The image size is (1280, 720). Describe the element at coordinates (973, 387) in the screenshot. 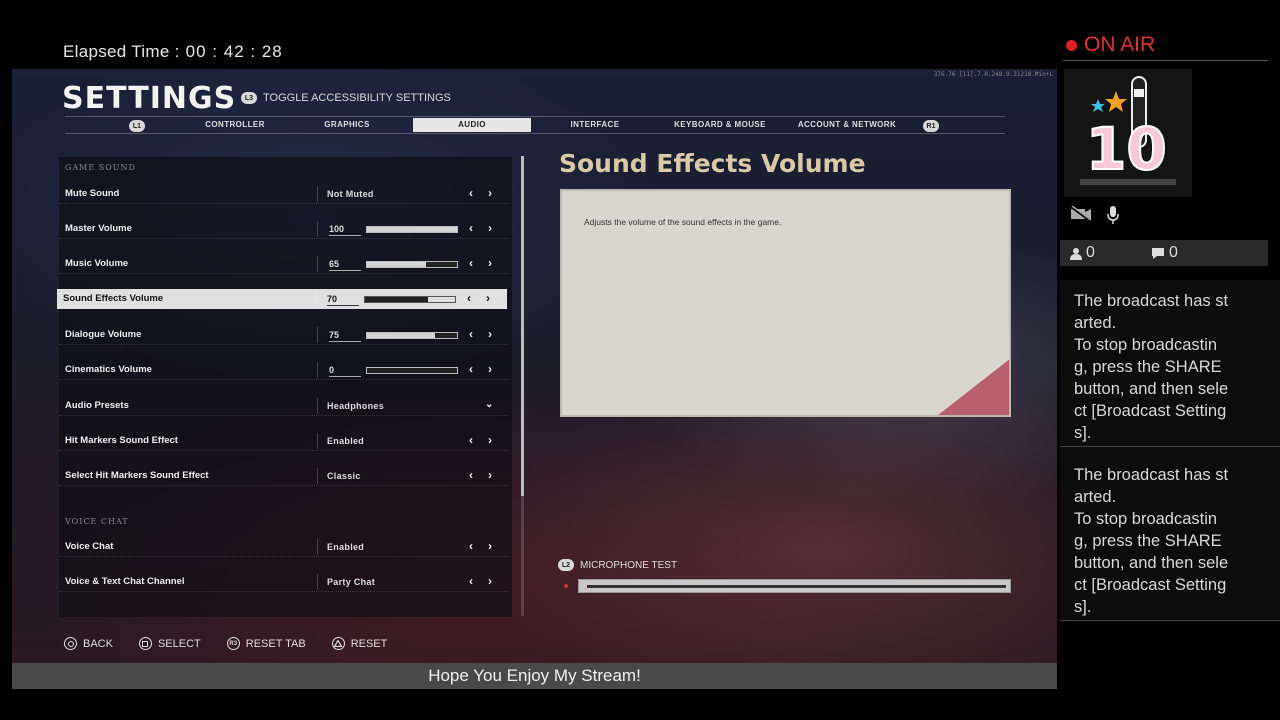

I see `decorative-corner` at that location.